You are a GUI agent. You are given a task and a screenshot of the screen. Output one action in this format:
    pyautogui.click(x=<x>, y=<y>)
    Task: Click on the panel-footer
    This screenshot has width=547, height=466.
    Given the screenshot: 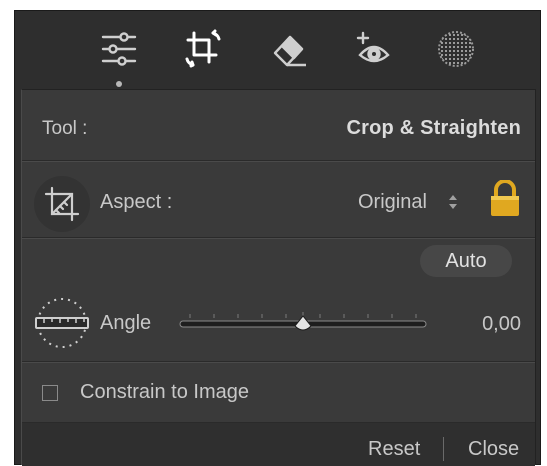 What is the action you would take?
    pyautogui.click(x=278, y=444)
    